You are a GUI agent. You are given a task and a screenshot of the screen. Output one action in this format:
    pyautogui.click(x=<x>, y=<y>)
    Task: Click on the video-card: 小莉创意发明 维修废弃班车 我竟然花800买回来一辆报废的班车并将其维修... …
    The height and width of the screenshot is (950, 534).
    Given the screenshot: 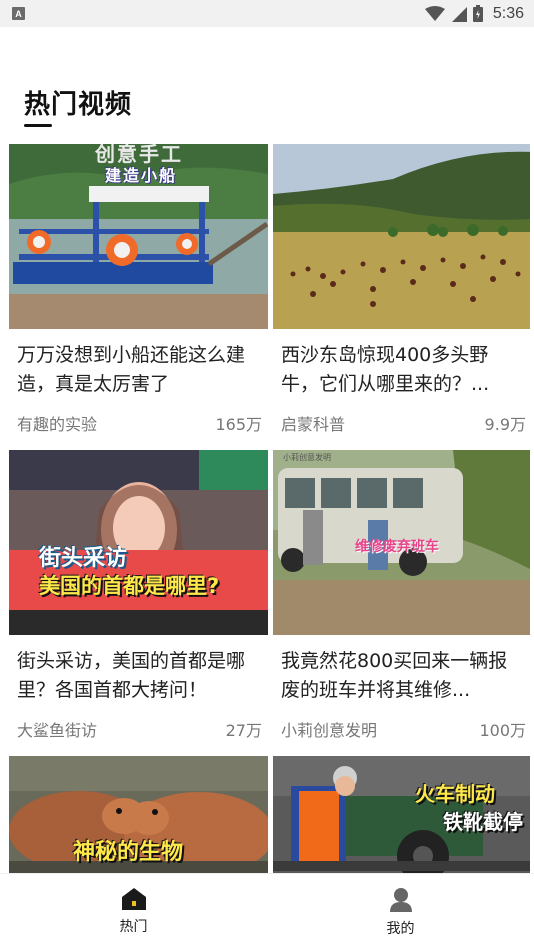 What is the action you would take?
    pyautogui.click(x=401, y=595)
    